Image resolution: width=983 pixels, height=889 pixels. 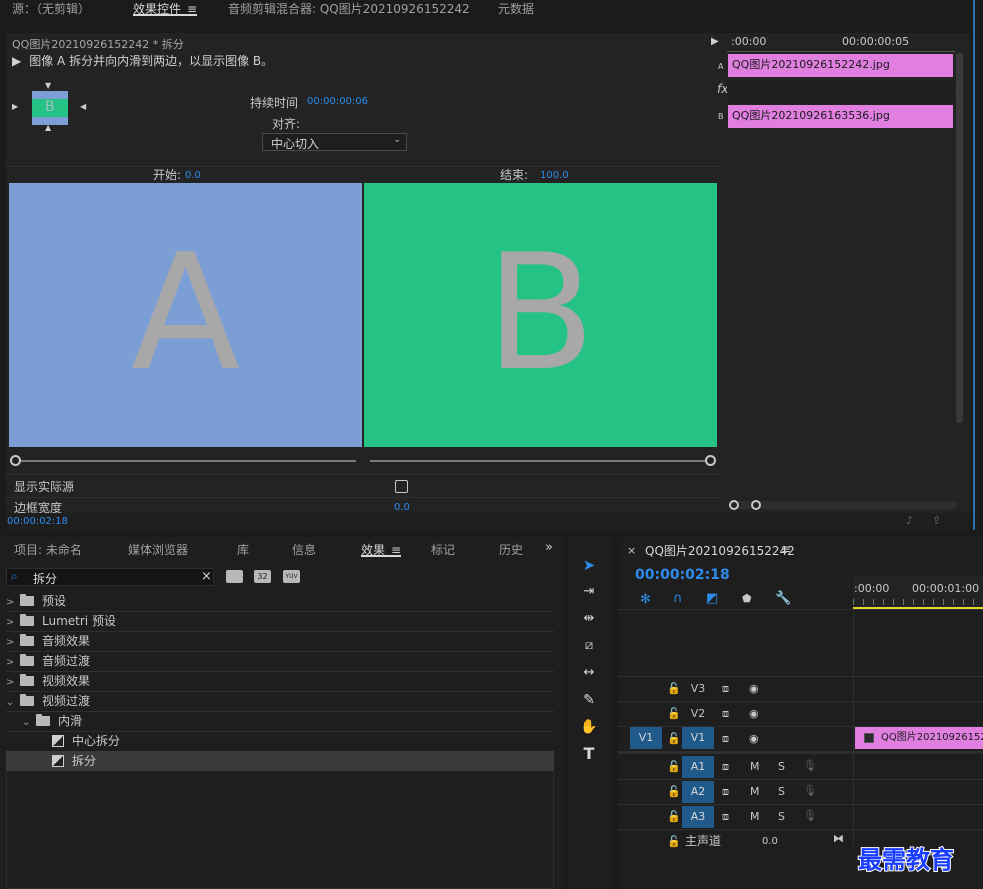 What do you see at coordinates (206, 576) in the screenshot?
I see `clear-search-icon: ×` at bounding box center [206, 576].